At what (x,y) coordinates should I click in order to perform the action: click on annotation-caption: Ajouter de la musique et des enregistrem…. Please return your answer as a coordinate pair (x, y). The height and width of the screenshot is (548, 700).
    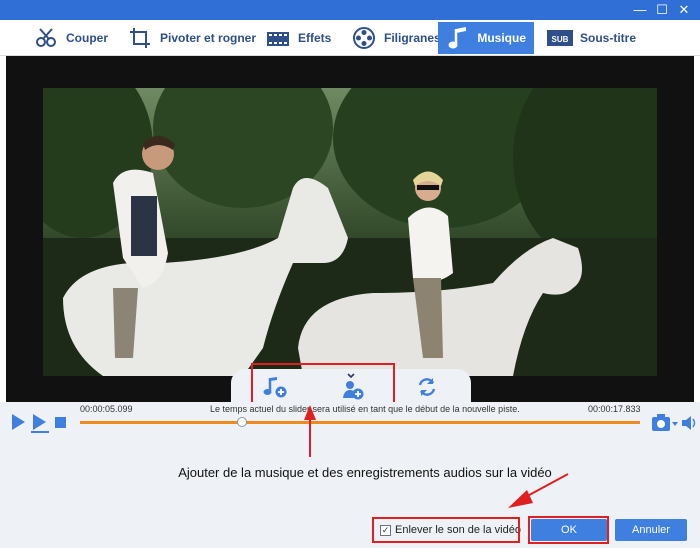
    Looking at the image, I should click on (365, 472).